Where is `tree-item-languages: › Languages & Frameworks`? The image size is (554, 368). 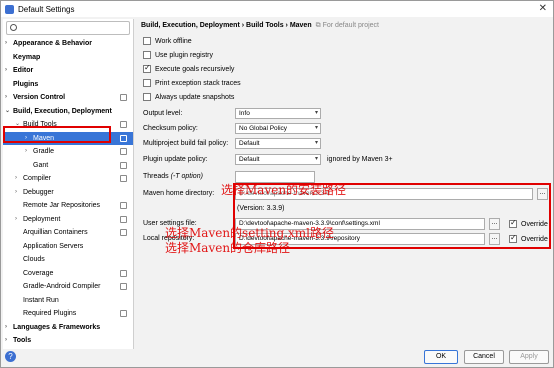
tree-item-languages: › Languages & Frameworks is located at coordinates (68, 328).